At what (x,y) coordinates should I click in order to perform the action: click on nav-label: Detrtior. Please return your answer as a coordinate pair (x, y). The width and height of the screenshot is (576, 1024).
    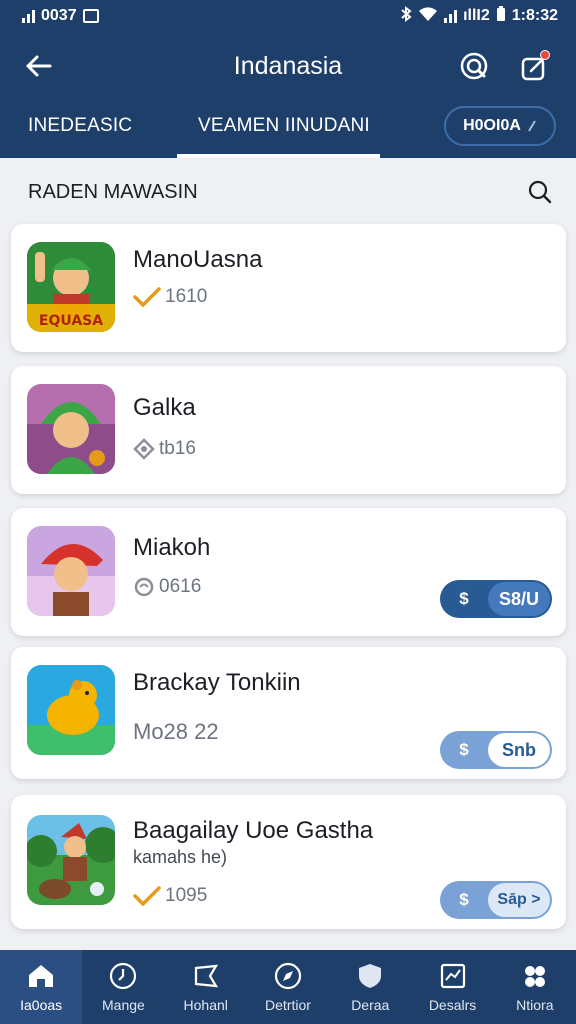
    Looking at the image, I should click on (288, 1005).